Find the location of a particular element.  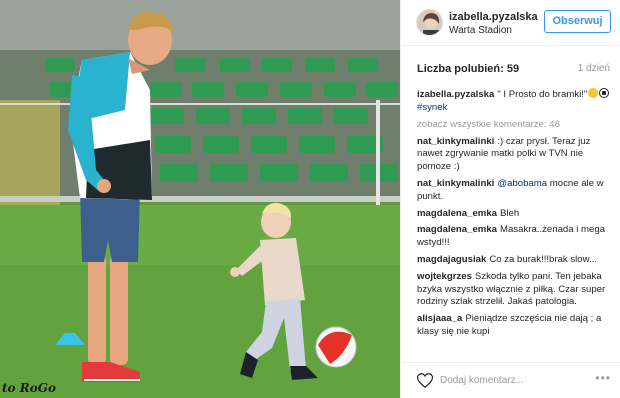

caption-hashtag: #synek is located at coordinates (432, 107).